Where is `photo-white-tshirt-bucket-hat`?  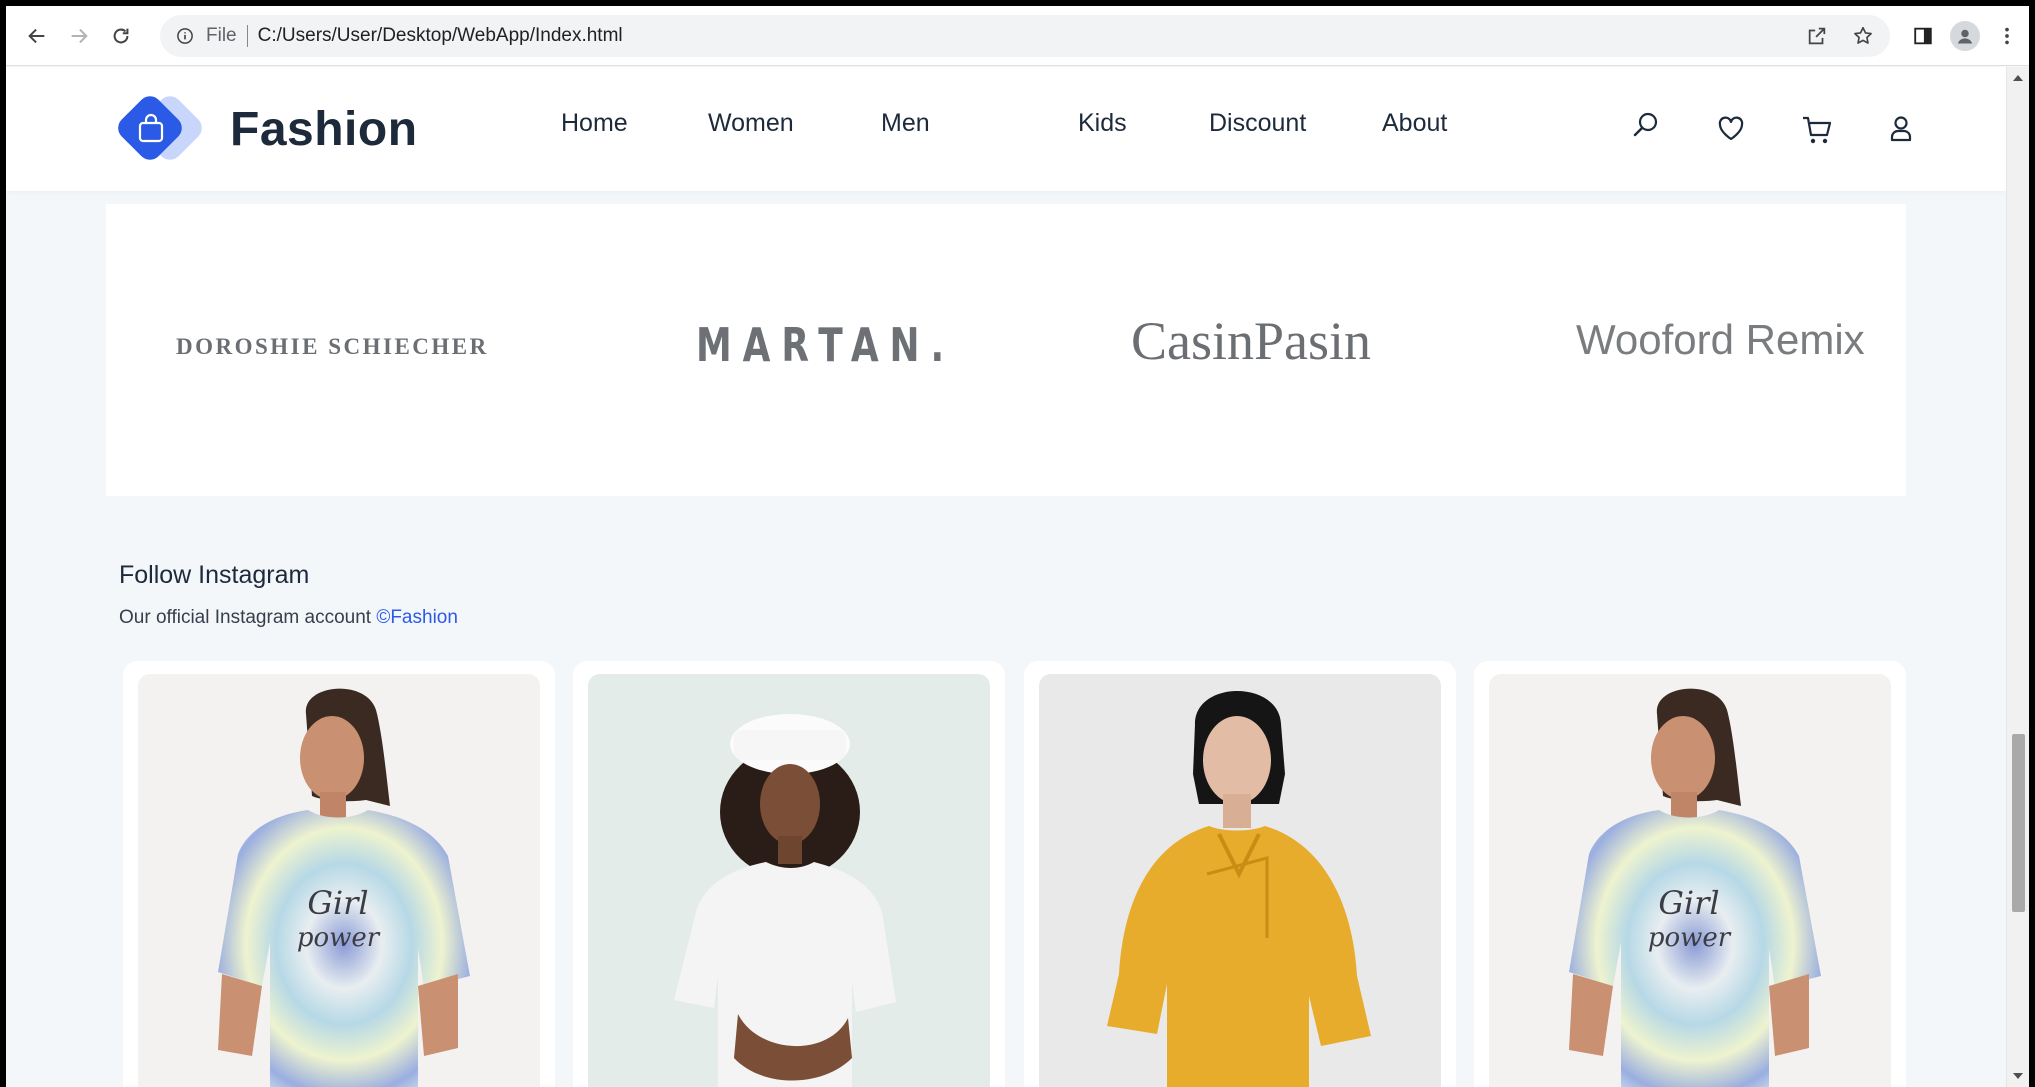
photo-white-tshirt-bucket-hat is located at coordinates (789, 880).